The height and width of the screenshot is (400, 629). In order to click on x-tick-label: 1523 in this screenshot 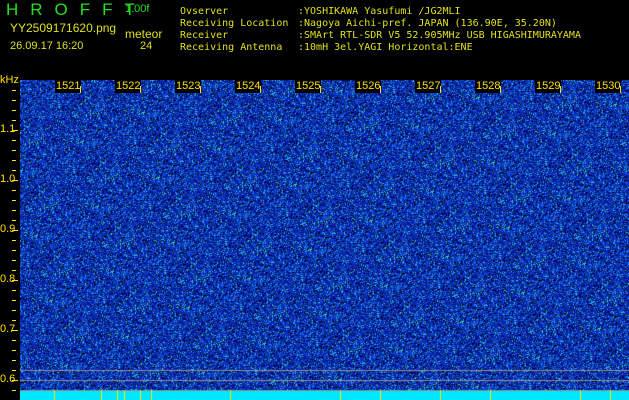, I will do `click(188, 86)`.